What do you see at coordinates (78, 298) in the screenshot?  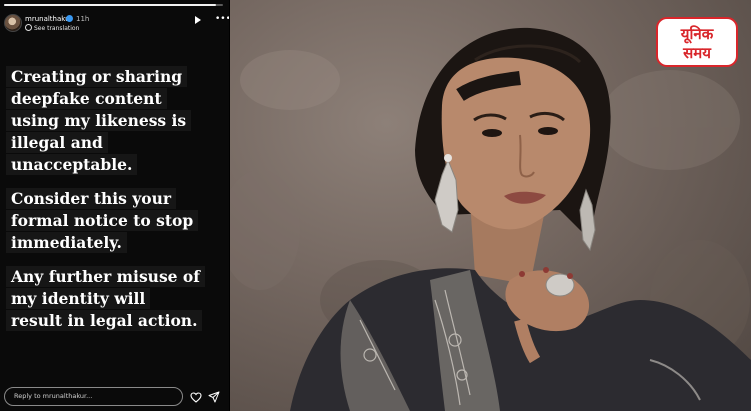 I see `message-line: my identity will` at bounding box center [78, 298].